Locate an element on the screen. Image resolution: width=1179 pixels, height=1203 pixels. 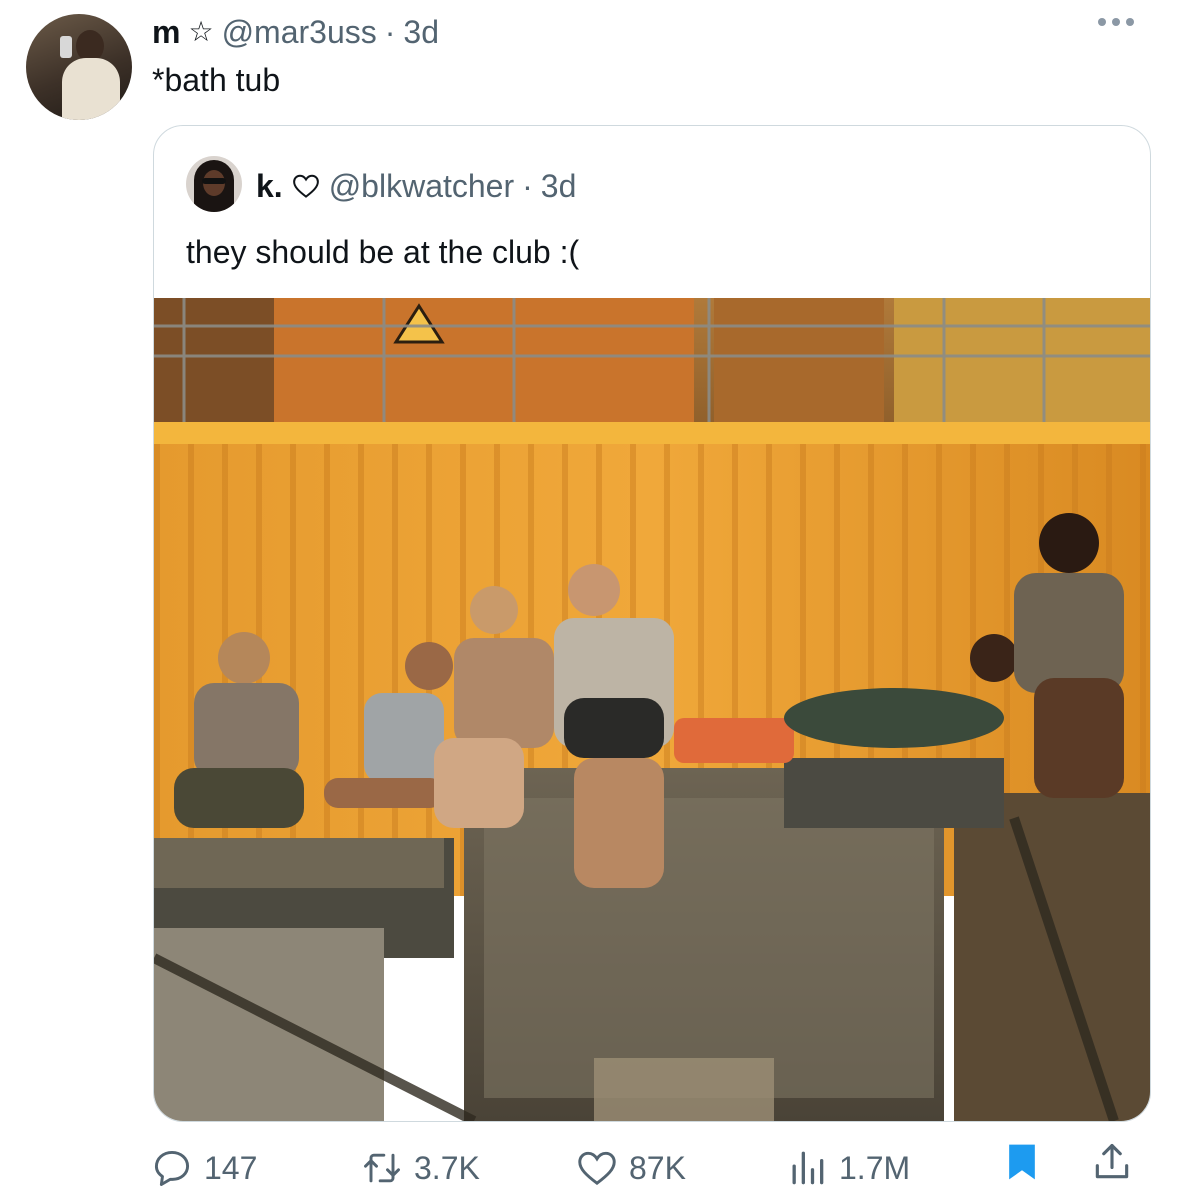
bookmark-button is located at coordinates (1022, 1162).